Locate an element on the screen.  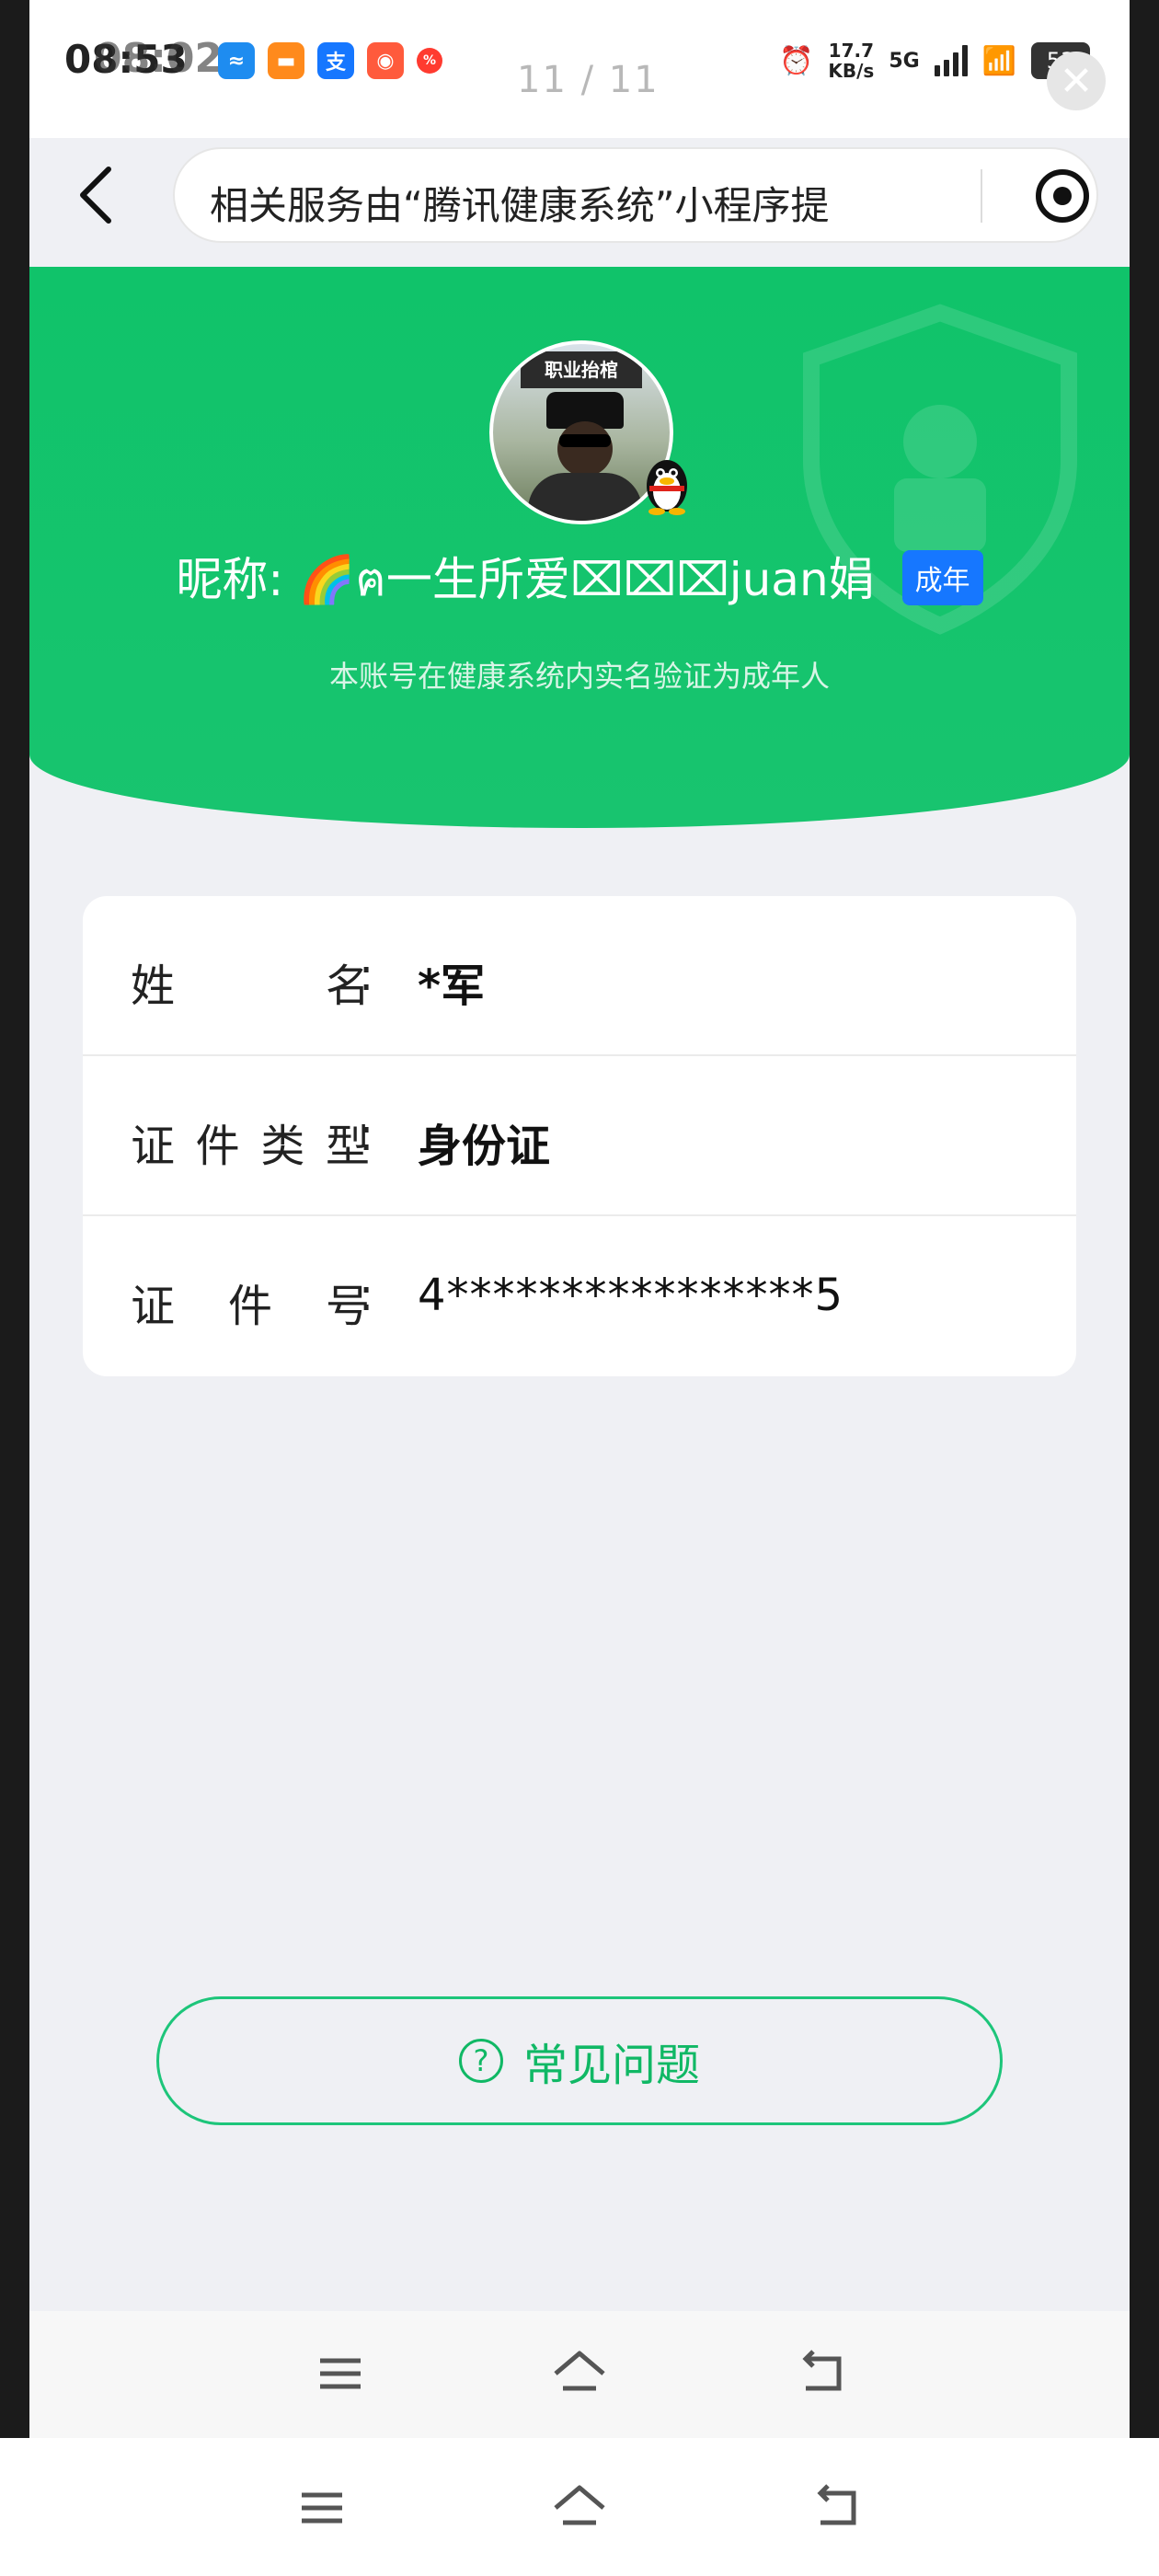
info-row-name: 姓名 : *军 is located at coordinates (579, 975).